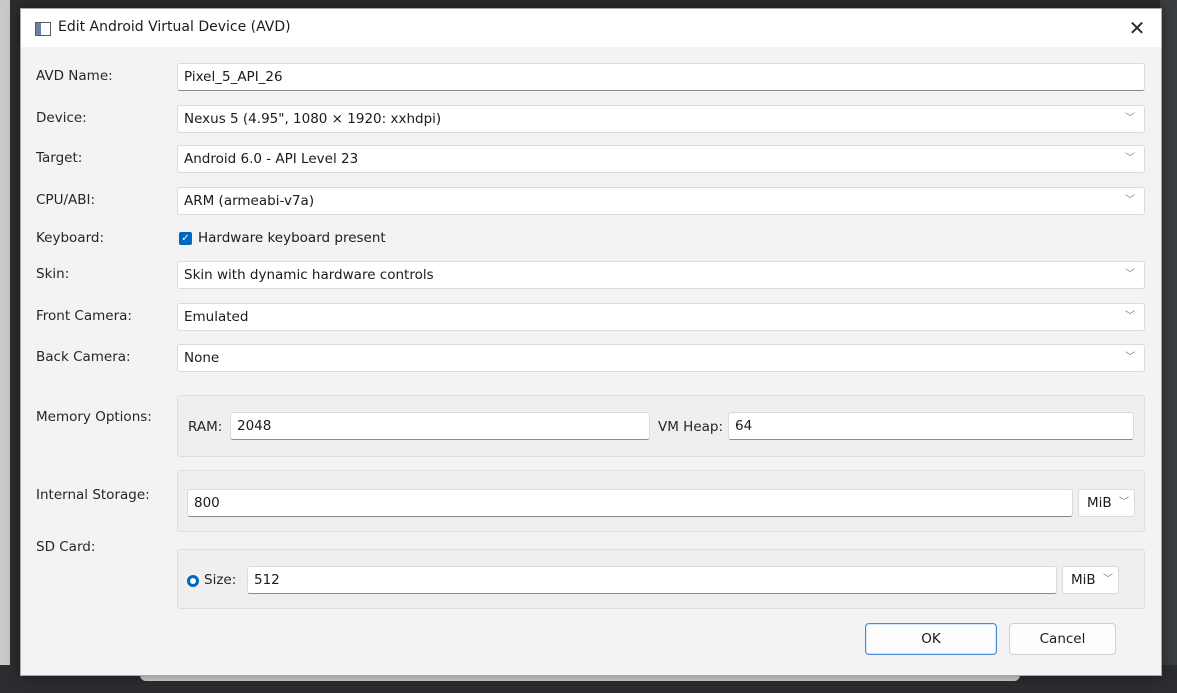 This screenshot has width=1177, height=693. What do you see at coordinates (931, 639) in the screenshot?
I see `ok-button: OK` at bounding box center [931, 639].